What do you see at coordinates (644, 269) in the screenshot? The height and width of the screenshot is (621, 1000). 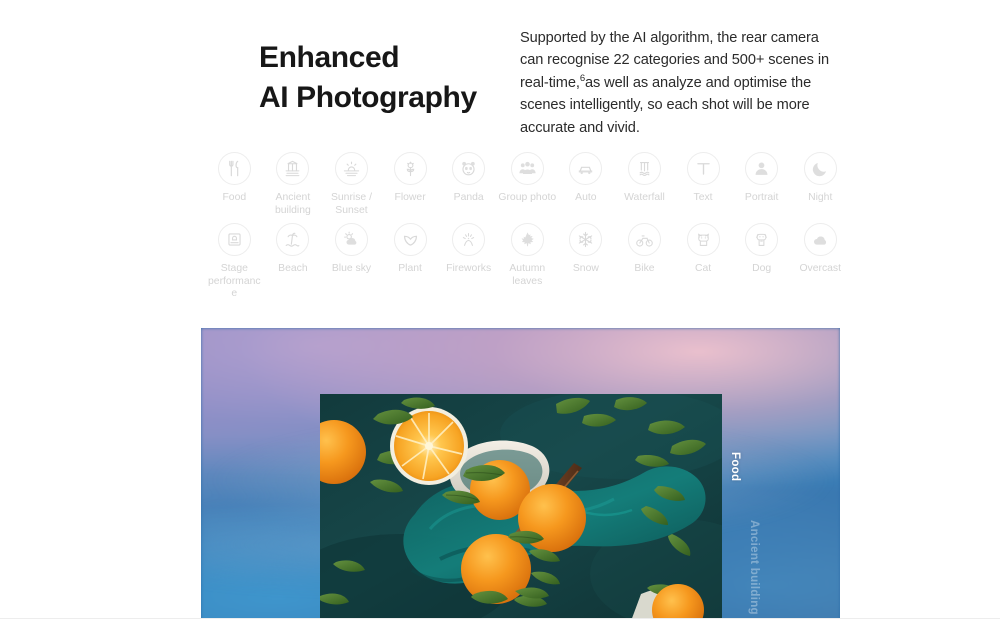 I see `scene-label: Bike` at bounding box center [644, 269].